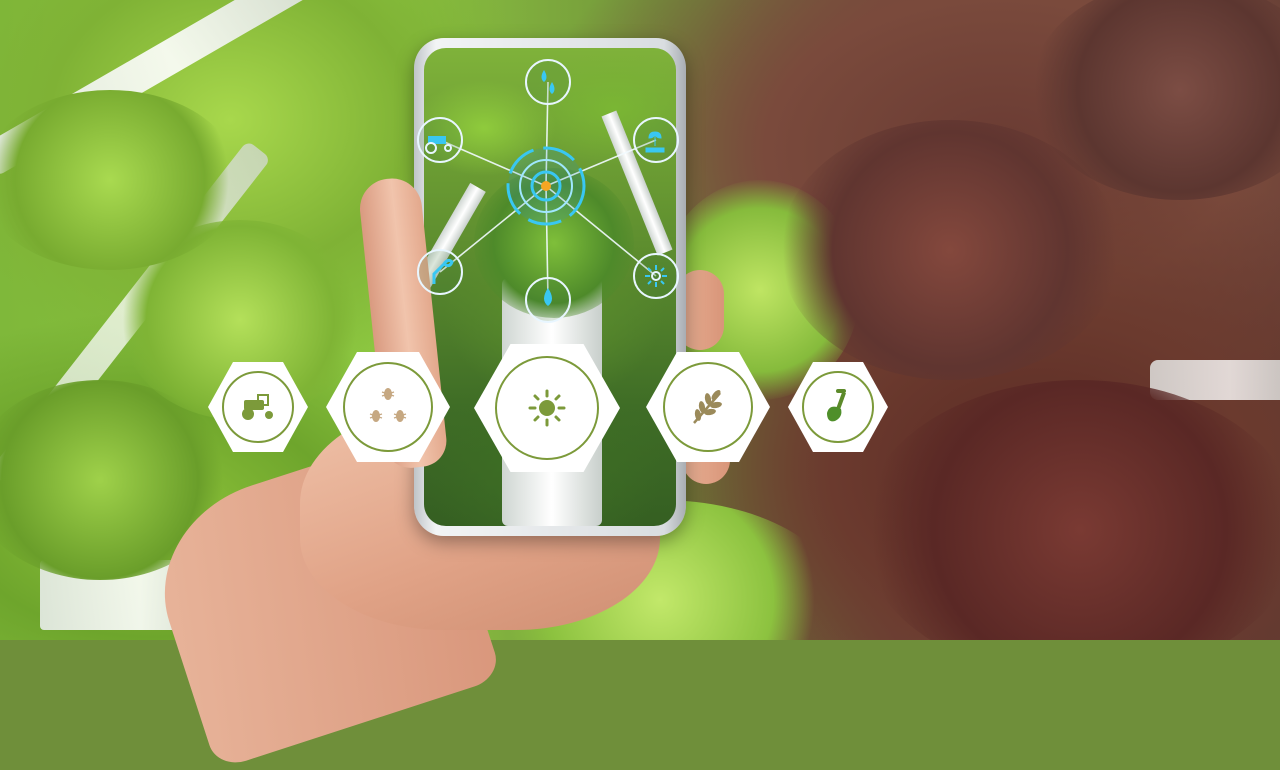 The image size is (1280, 770). I want to click on water-drop-icon, so click(548, 300).